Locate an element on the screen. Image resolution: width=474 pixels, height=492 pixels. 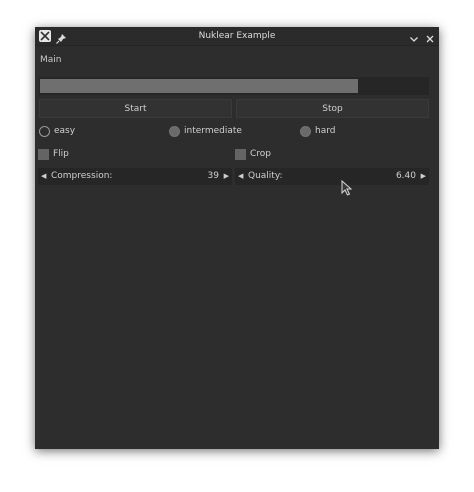
start-button: Start is located at coordinates (135, 108).